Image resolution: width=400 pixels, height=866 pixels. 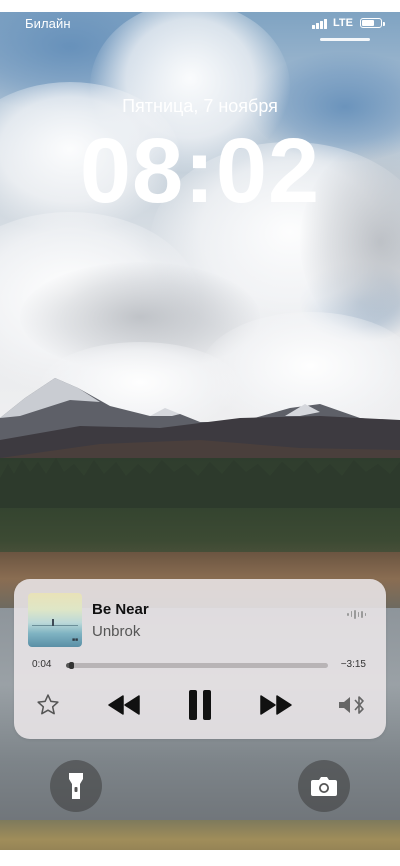 What do you see at coordinates (343, 23) in the screenshot?
I see `network-type: LTE` at bounding box center [343, 23].